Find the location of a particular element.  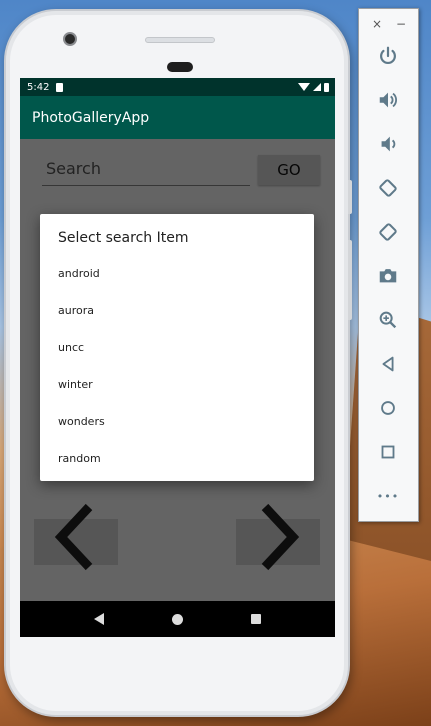

zoom-button is located at coordinates (388, 320).